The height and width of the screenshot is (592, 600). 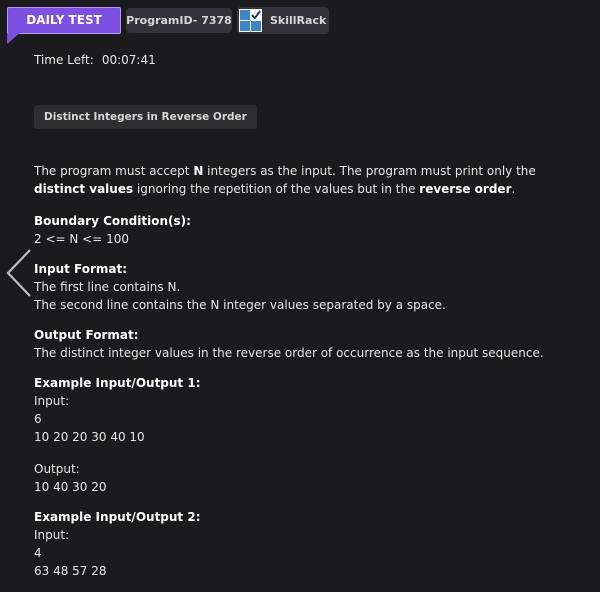 I want to click on boundary-text: 2 <= N <= 100, so click(x=81, y=239).